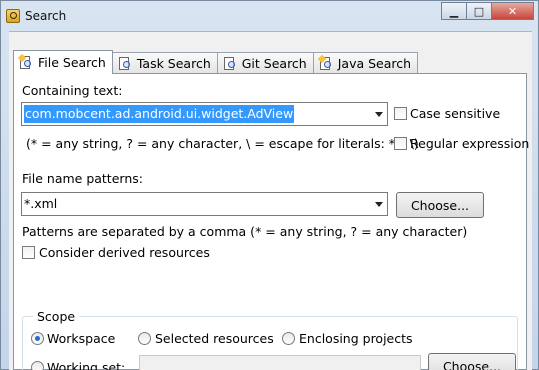 Image resolution: width=539 pixels, height=370 pixels. What do you see at coordinates (280, 362) in the screenshot?
I see `working-set-field` at bounding box center [280, 362].